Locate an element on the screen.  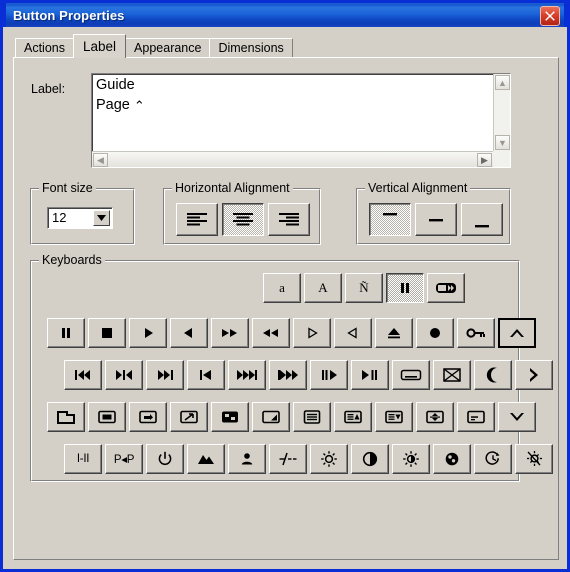
step-both-icon is located at coordinates (124, 375).